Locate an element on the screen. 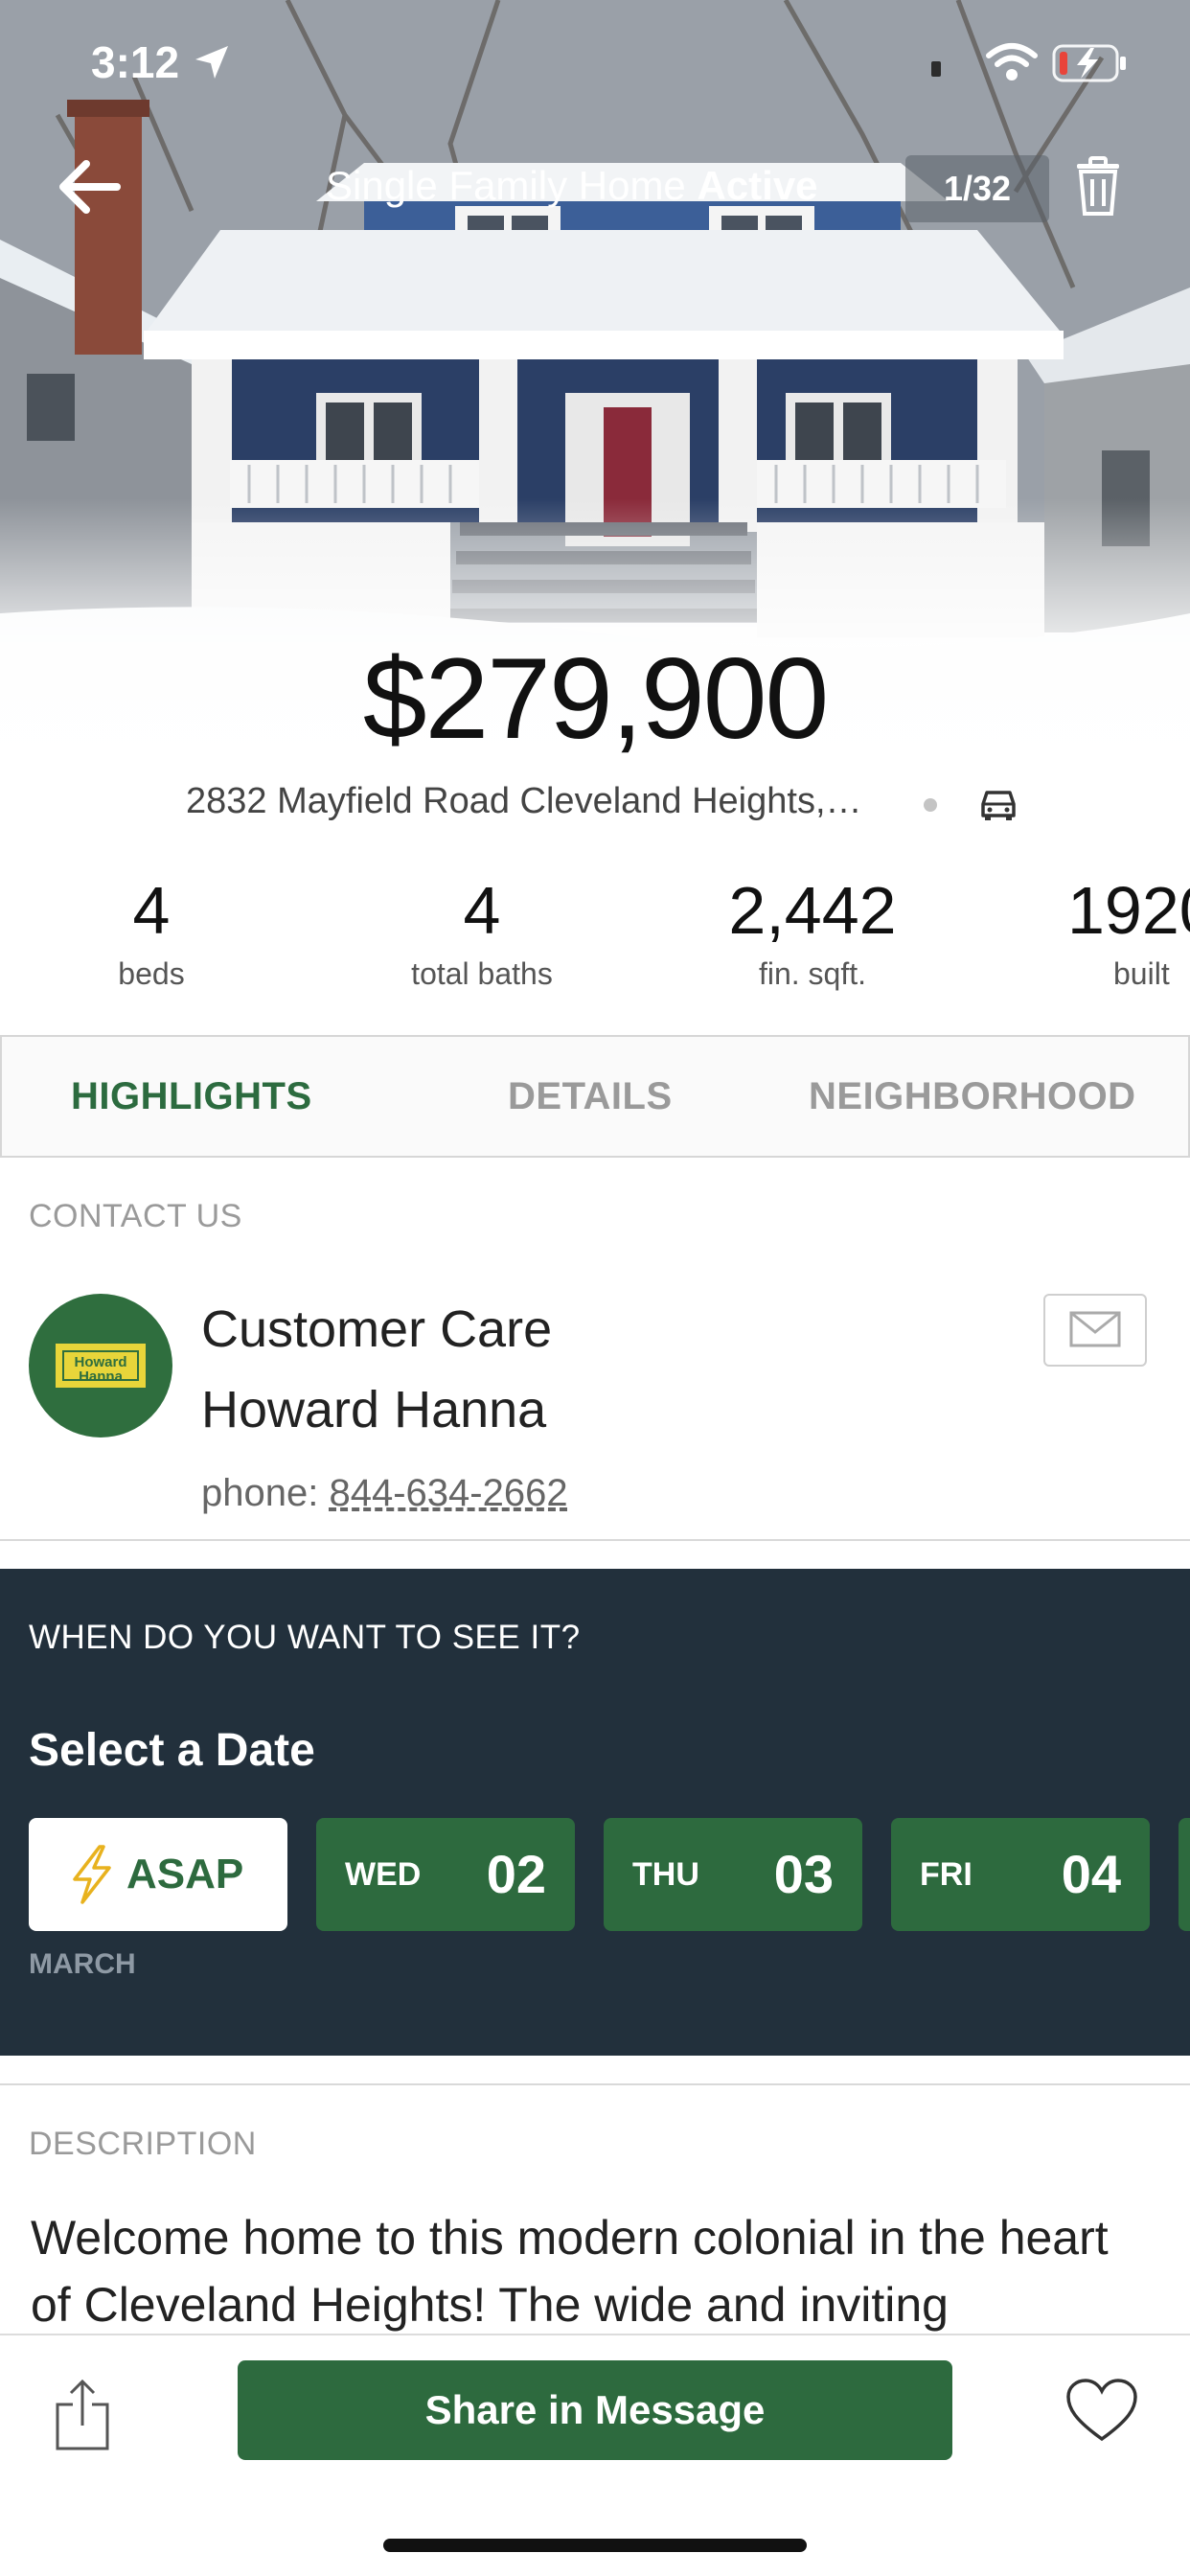 The image size is (1190, 2576). contact-company: Howard Hanna is located at coordinates (374, 1410).